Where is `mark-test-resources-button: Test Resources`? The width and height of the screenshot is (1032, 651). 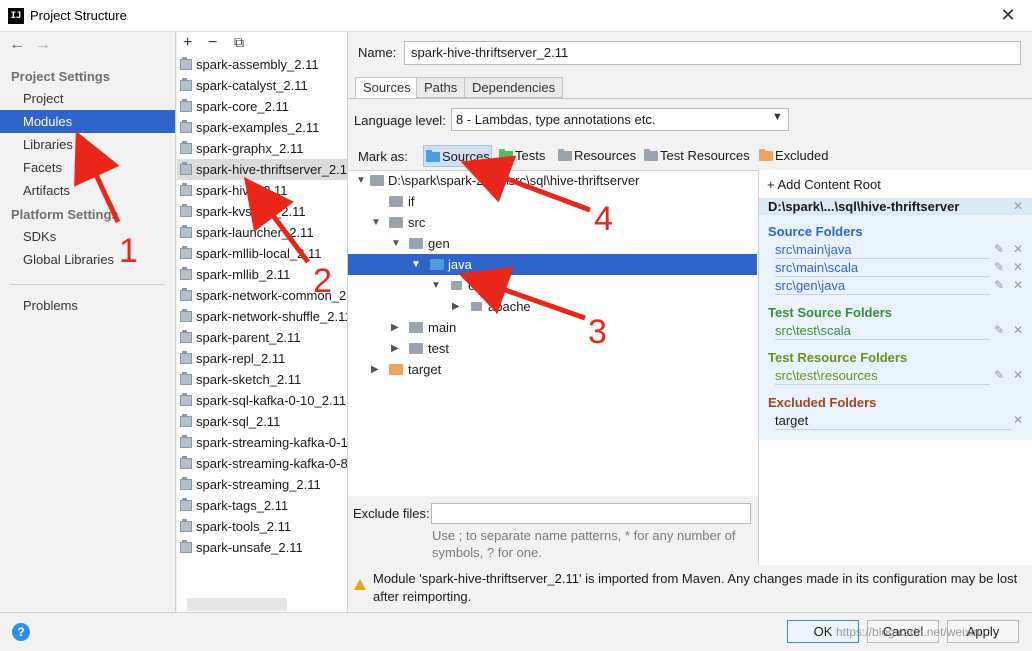
mark-test-resources-button: Test Resources is located at coordinates (696, 156).